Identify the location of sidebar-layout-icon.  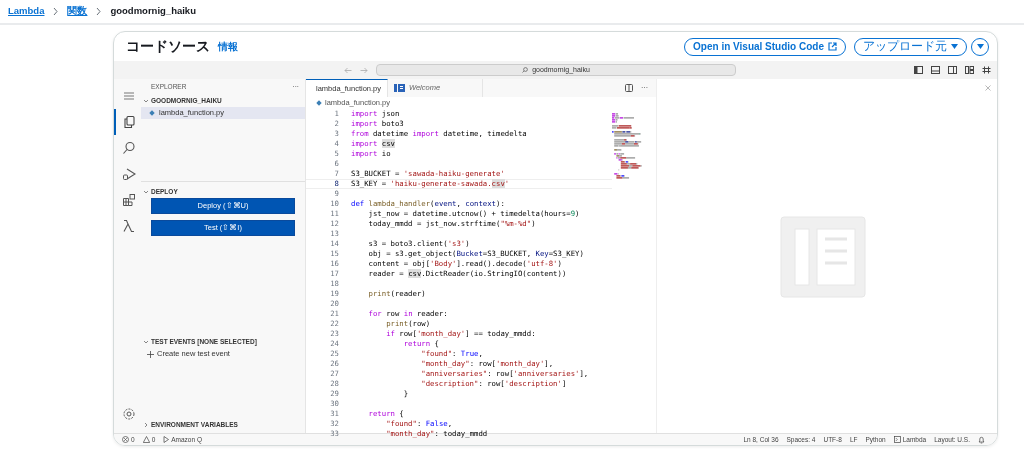
(918, 70).